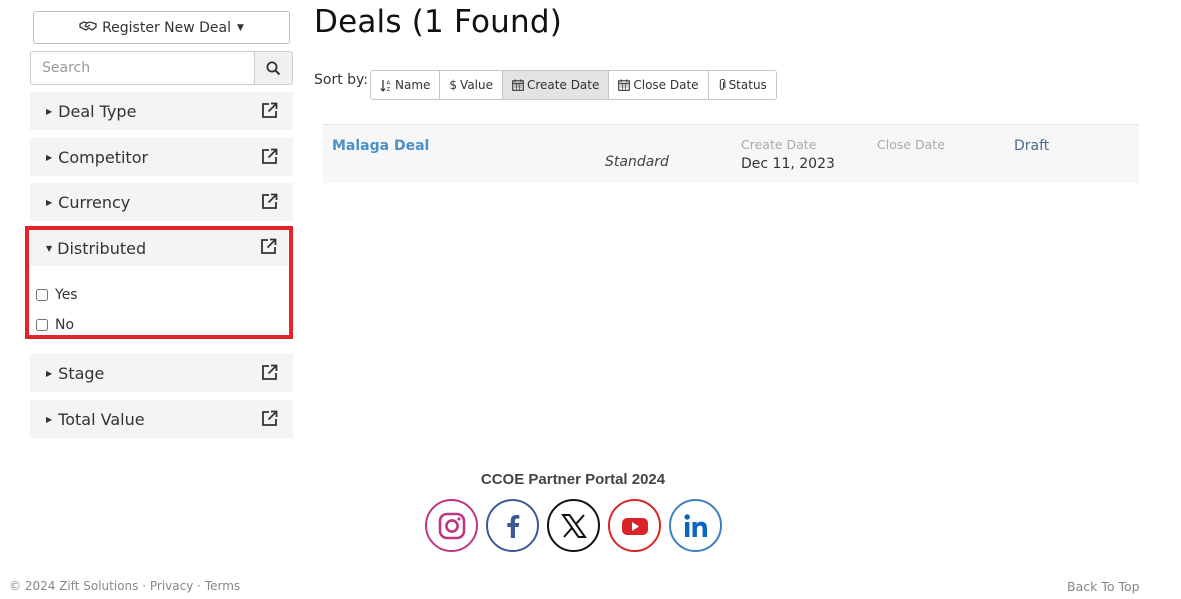 This screenshot has height=599, width=1181. What do you see at coordinates (788, 164) in the screenshot?
I see `create-date-value: Dec 11, 2023` at bounding box center [788, 164].